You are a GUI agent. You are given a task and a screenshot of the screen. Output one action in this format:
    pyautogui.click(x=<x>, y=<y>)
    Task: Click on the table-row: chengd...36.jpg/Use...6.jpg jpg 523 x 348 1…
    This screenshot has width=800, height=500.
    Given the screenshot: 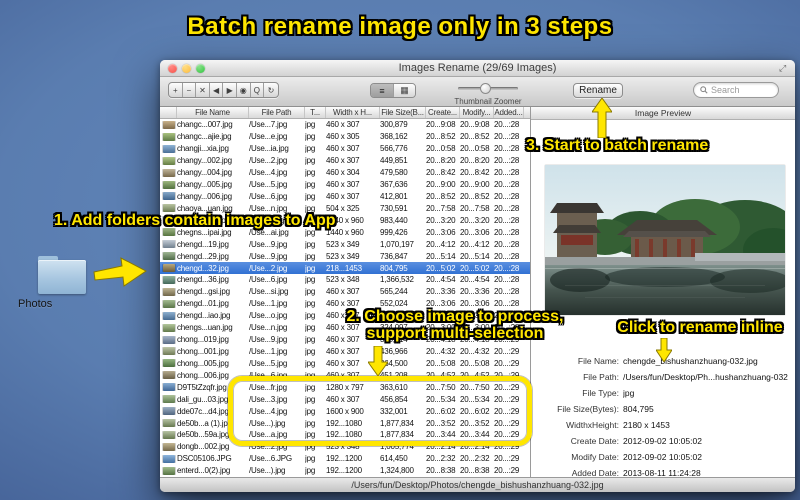 What is the action you would take?
    pyautogui.click(x=345, y=279)
    